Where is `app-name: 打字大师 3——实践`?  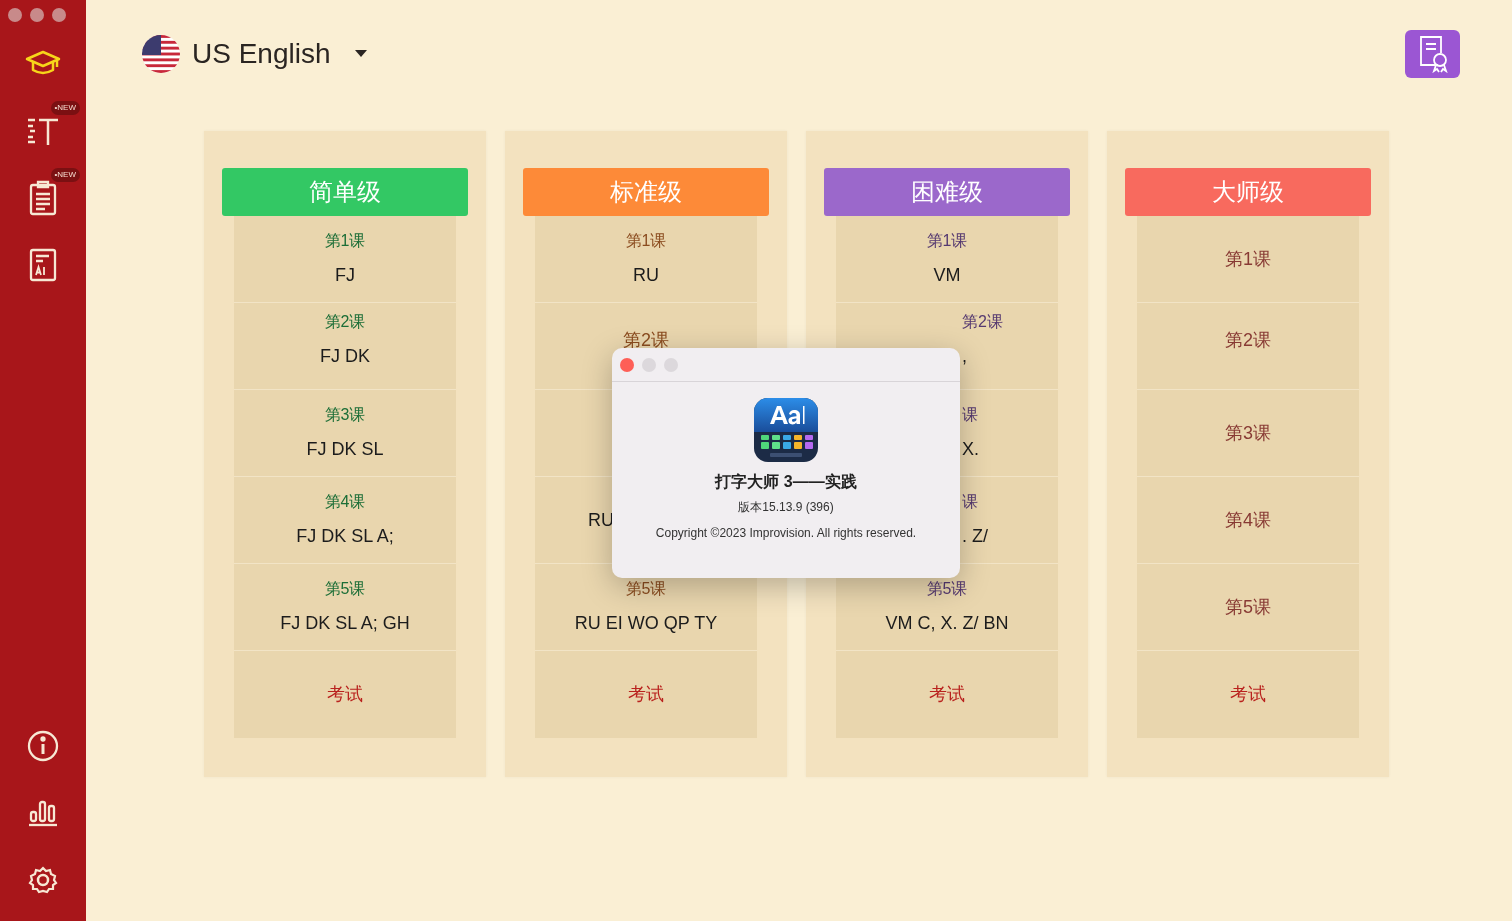 app-name: 打字大师 3——实践 is located at coordinates (785, 482).